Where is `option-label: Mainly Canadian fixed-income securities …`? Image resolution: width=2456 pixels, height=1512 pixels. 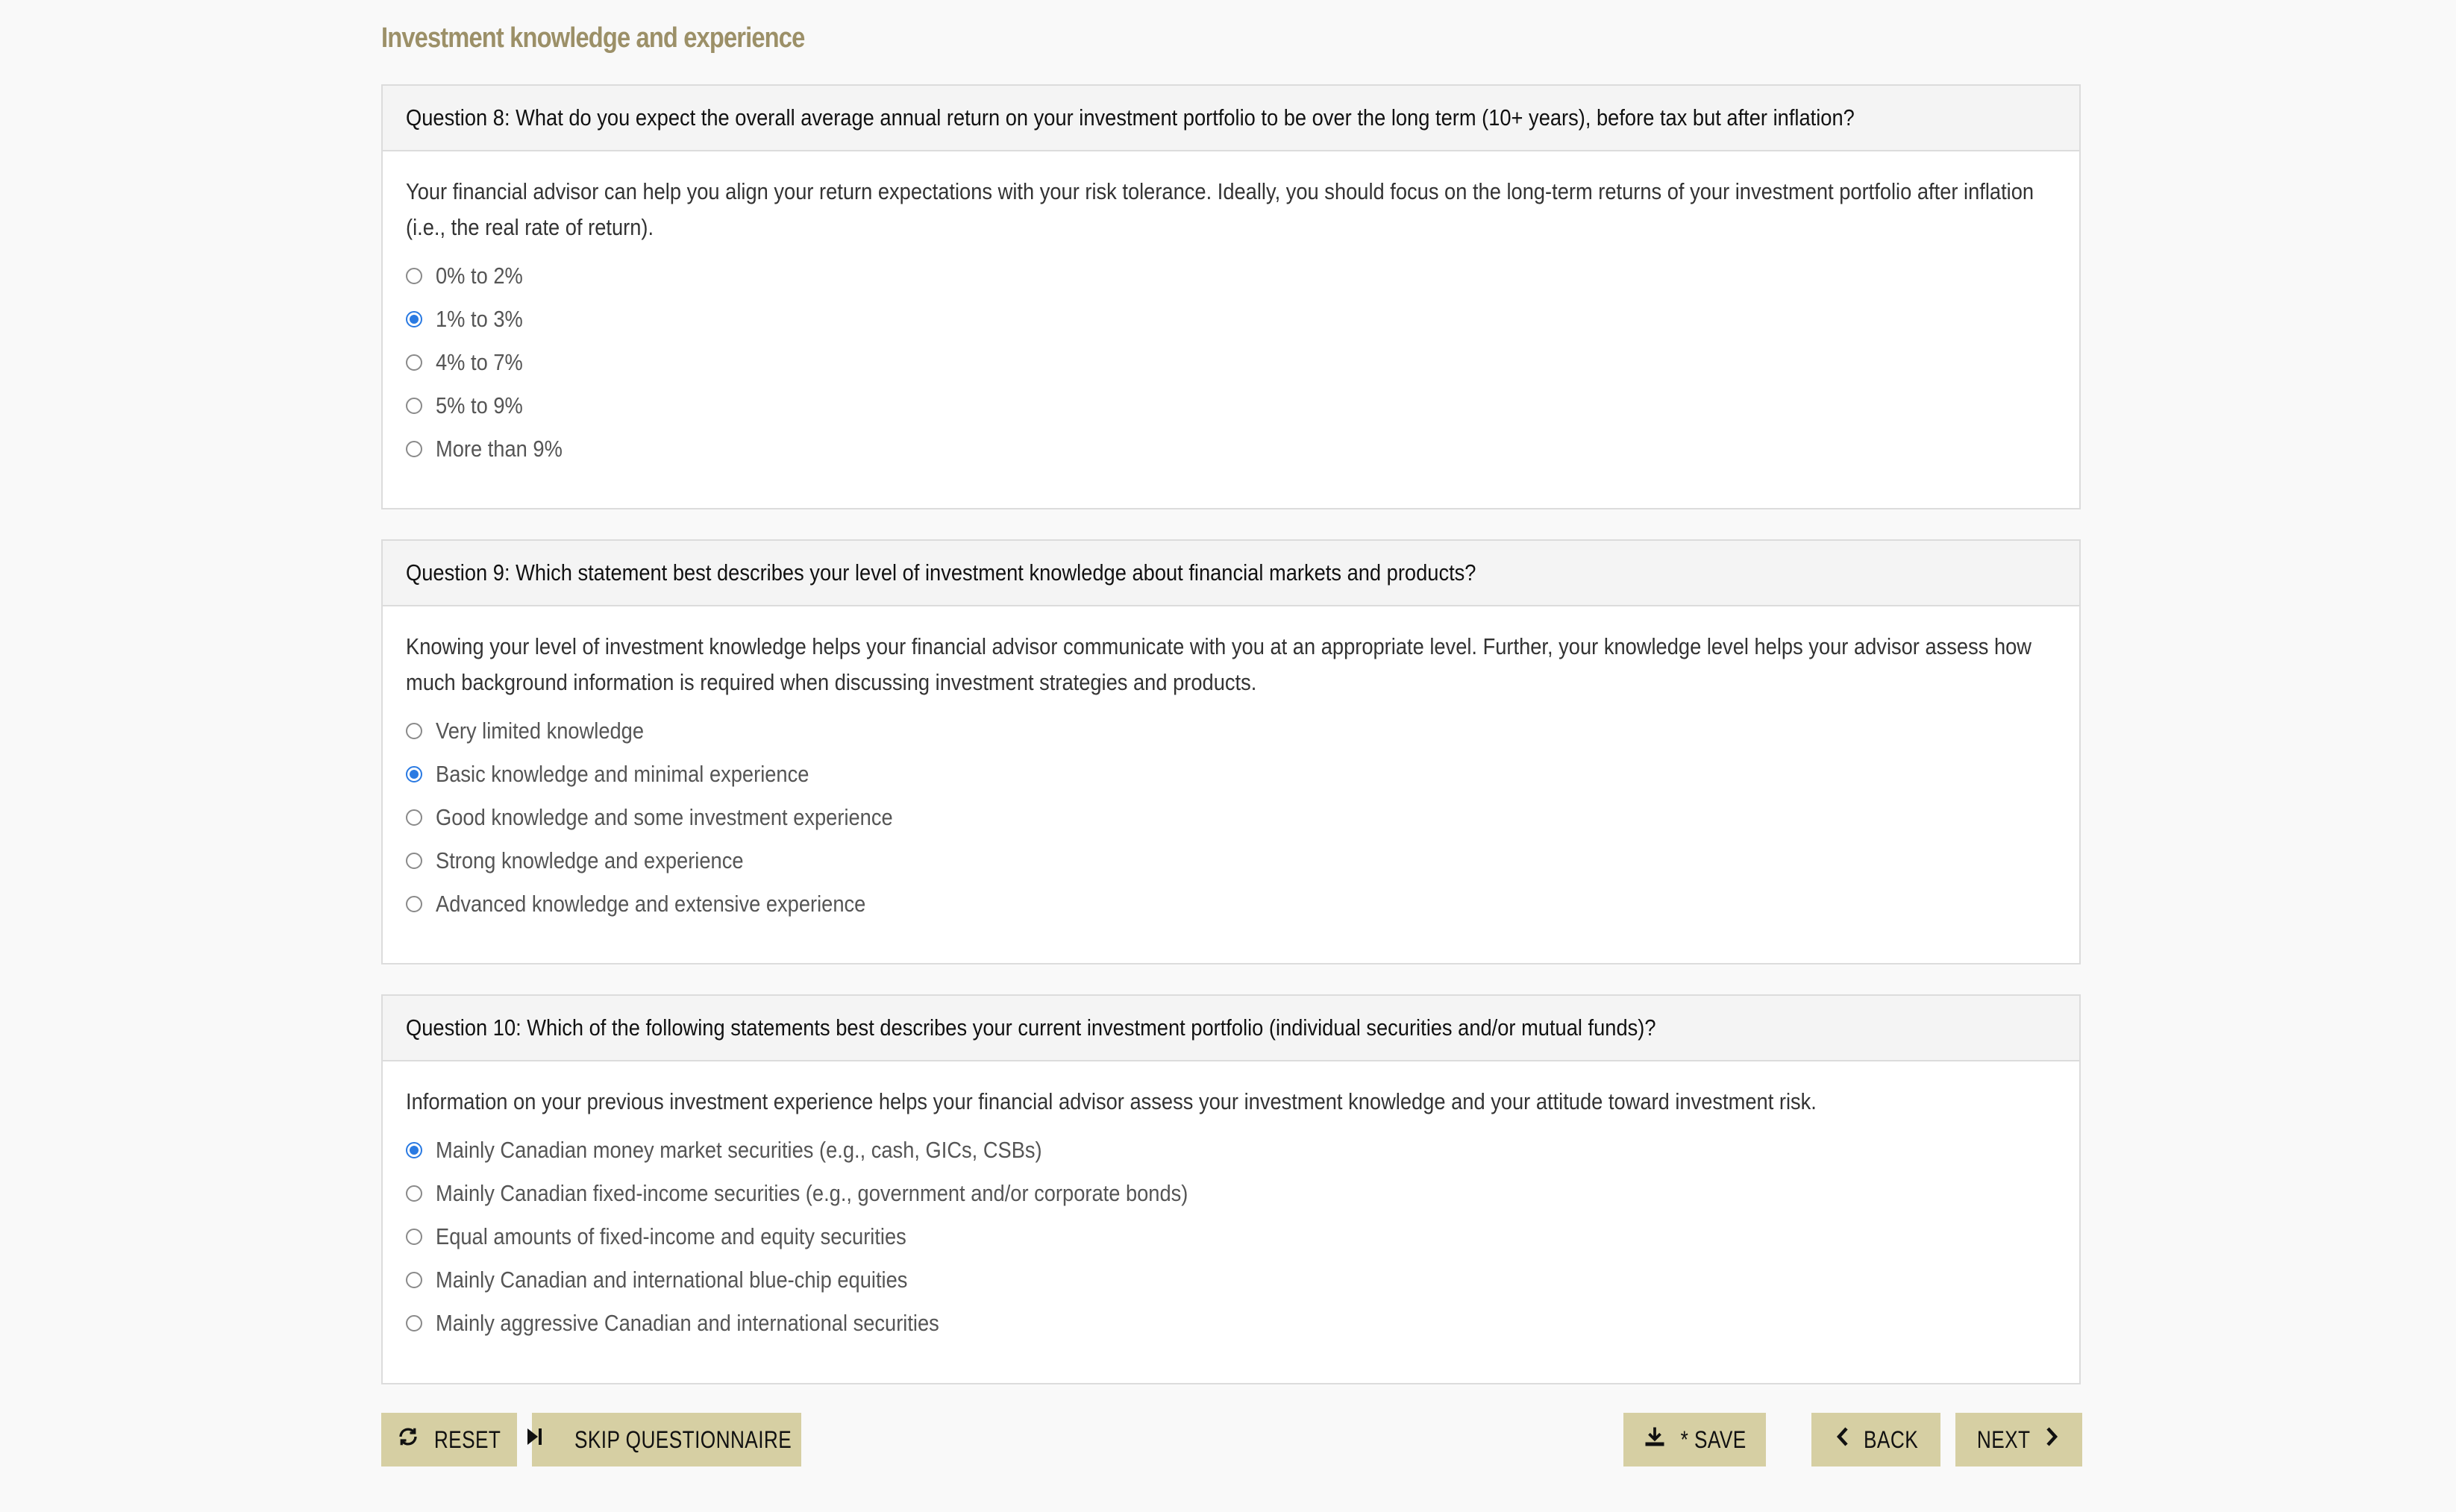
option-label: Mainly Canadian fixed-income securities … is located at coordinates (812, 1193).